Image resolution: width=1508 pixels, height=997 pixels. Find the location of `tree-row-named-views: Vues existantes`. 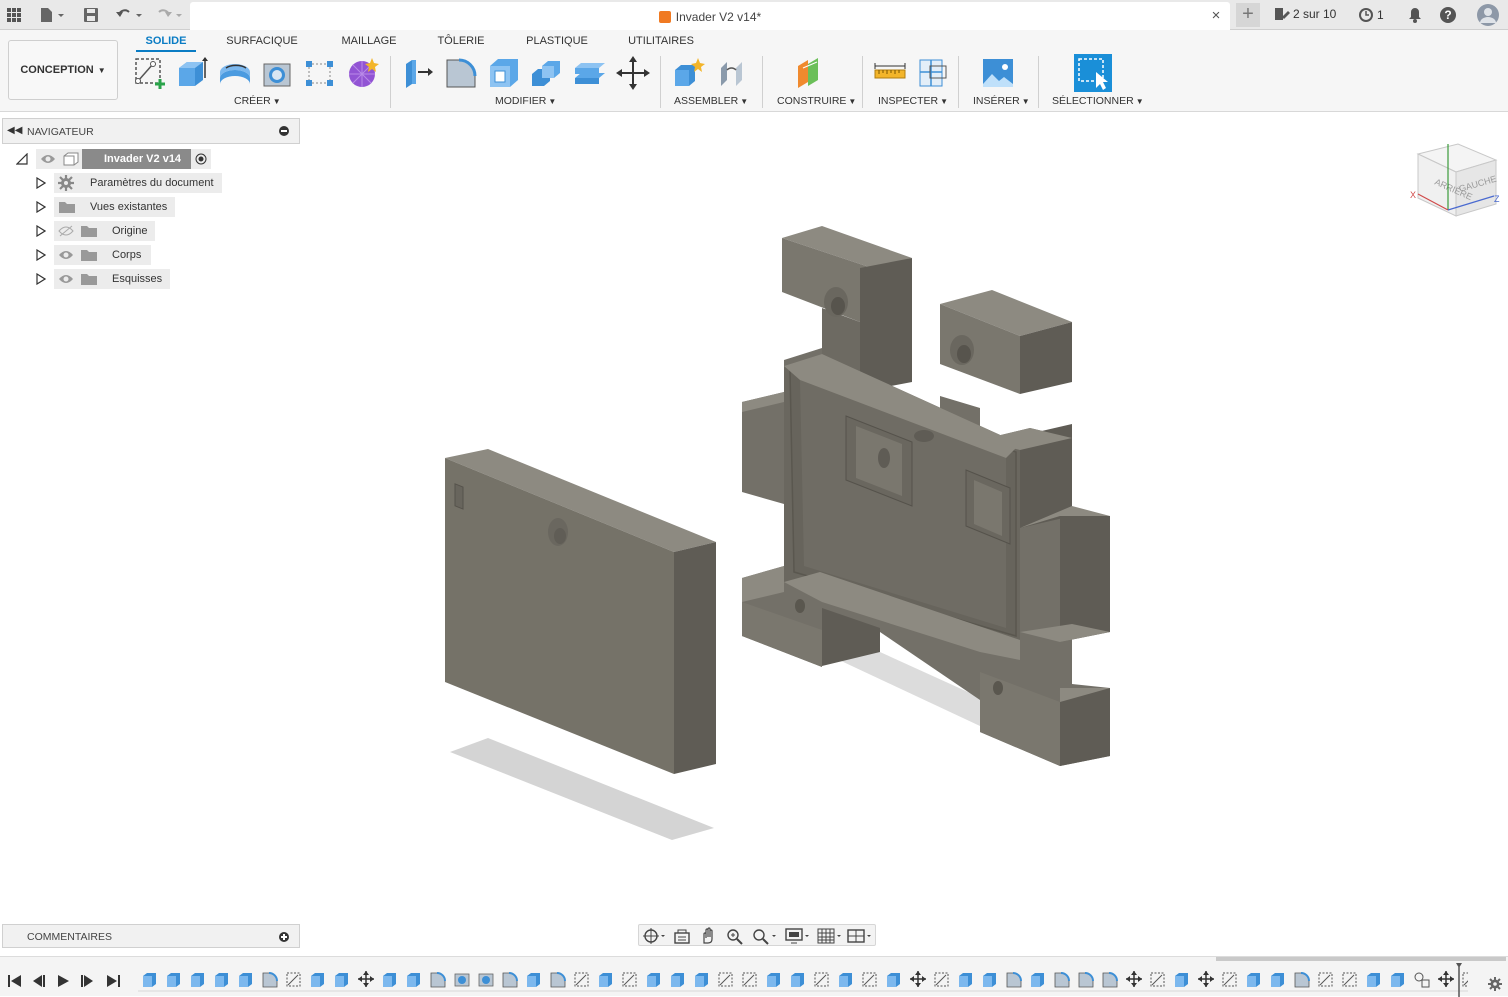

tree-row-named-views: Vues existantes is located at coordinates (106, 207).